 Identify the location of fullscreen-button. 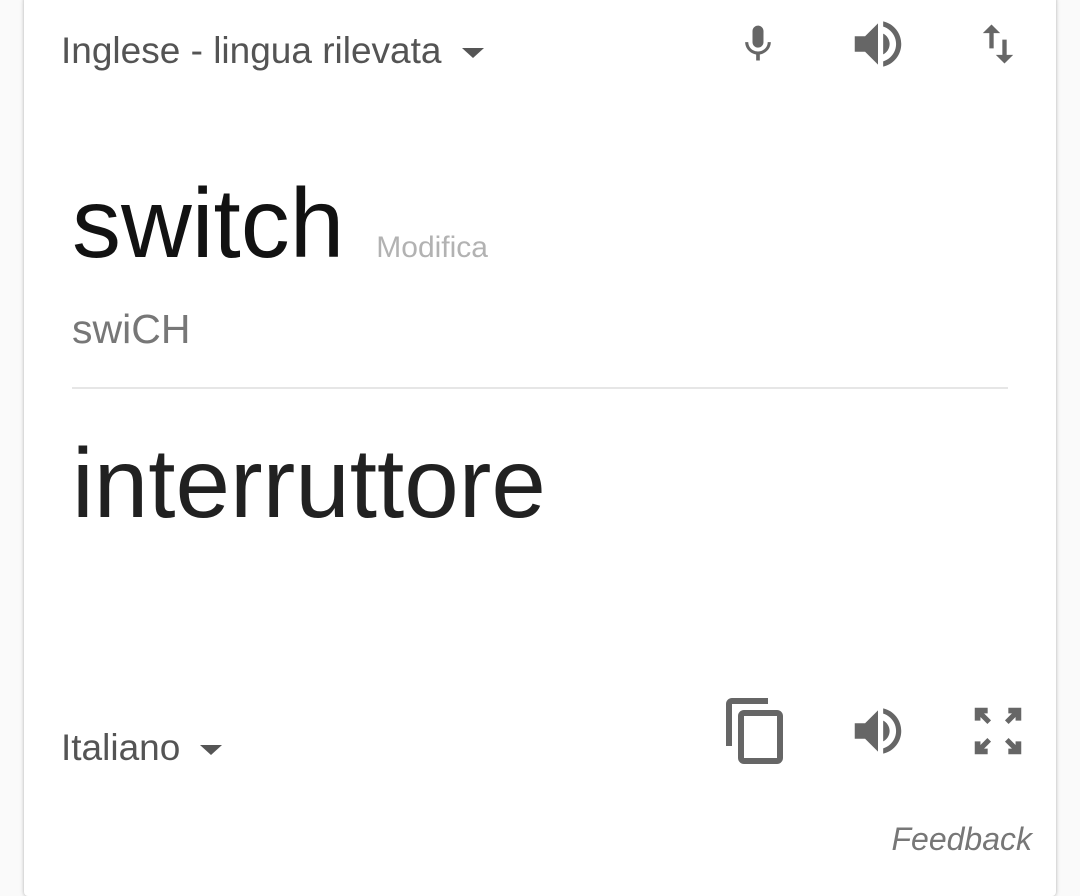
(998, 731).